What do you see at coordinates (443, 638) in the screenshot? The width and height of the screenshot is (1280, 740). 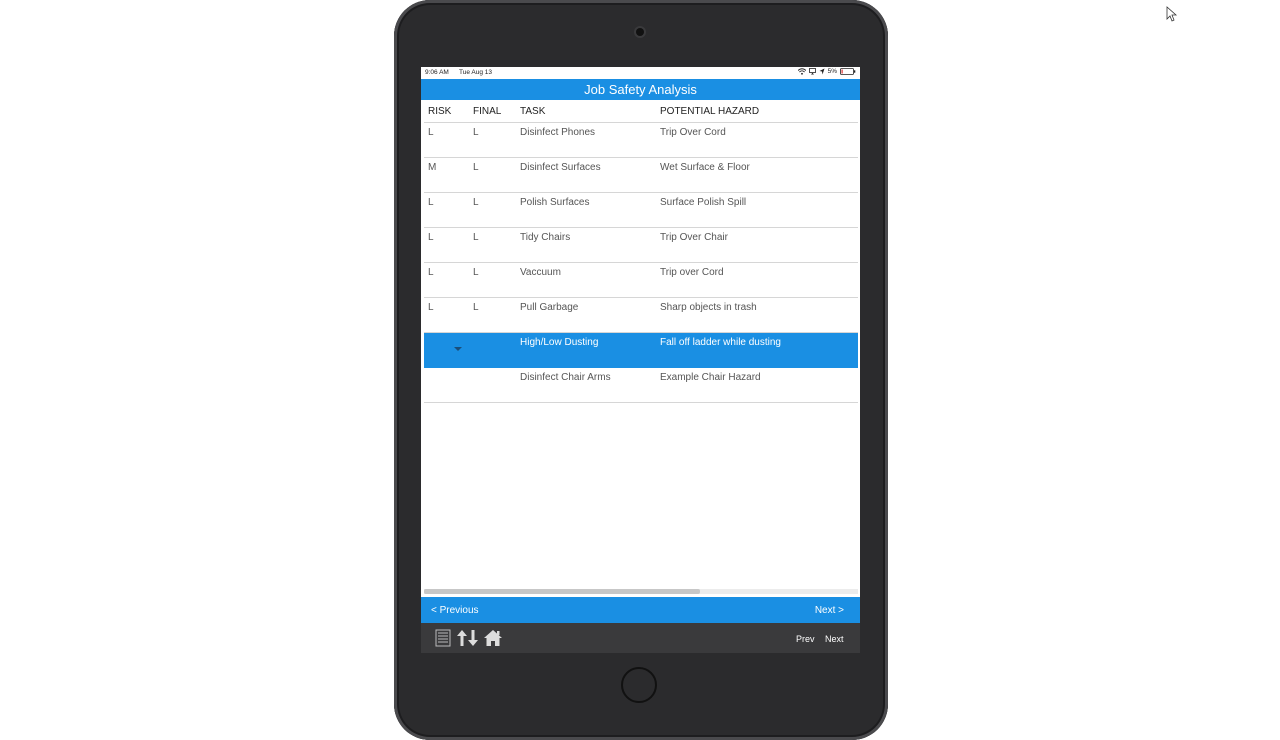 I see `list-icon` at bounding box center [443, 638].